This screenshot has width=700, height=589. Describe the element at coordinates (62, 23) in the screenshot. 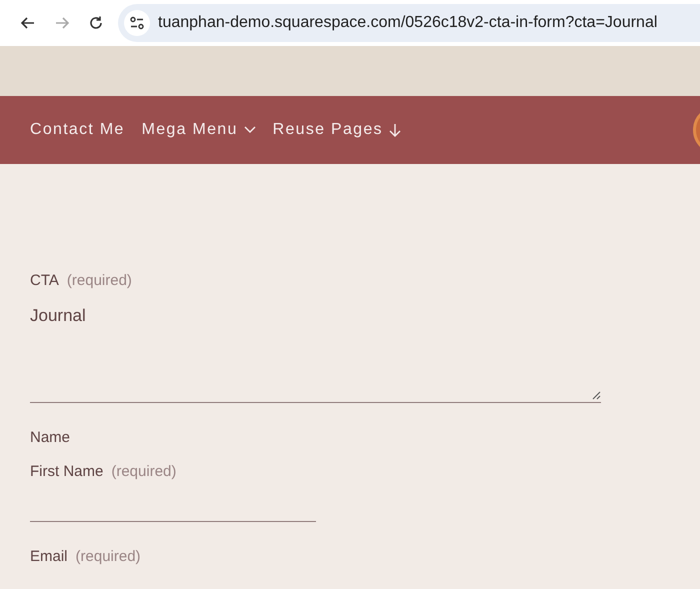

I see `forward-icon` at that location.